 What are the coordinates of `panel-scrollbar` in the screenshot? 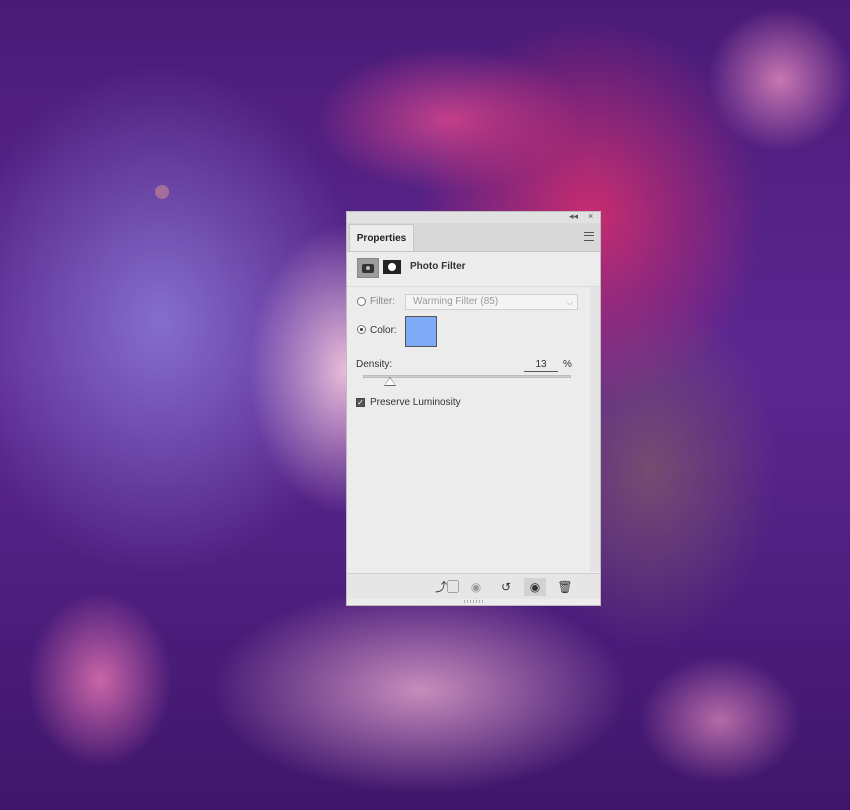 It's located at (595, 429).